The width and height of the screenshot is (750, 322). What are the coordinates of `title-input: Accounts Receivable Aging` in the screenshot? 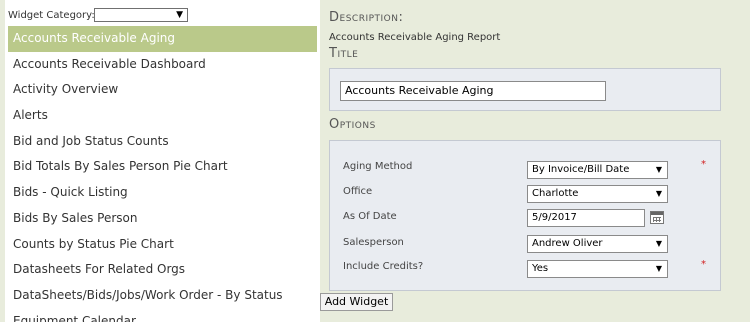 It's located at (473, 91).